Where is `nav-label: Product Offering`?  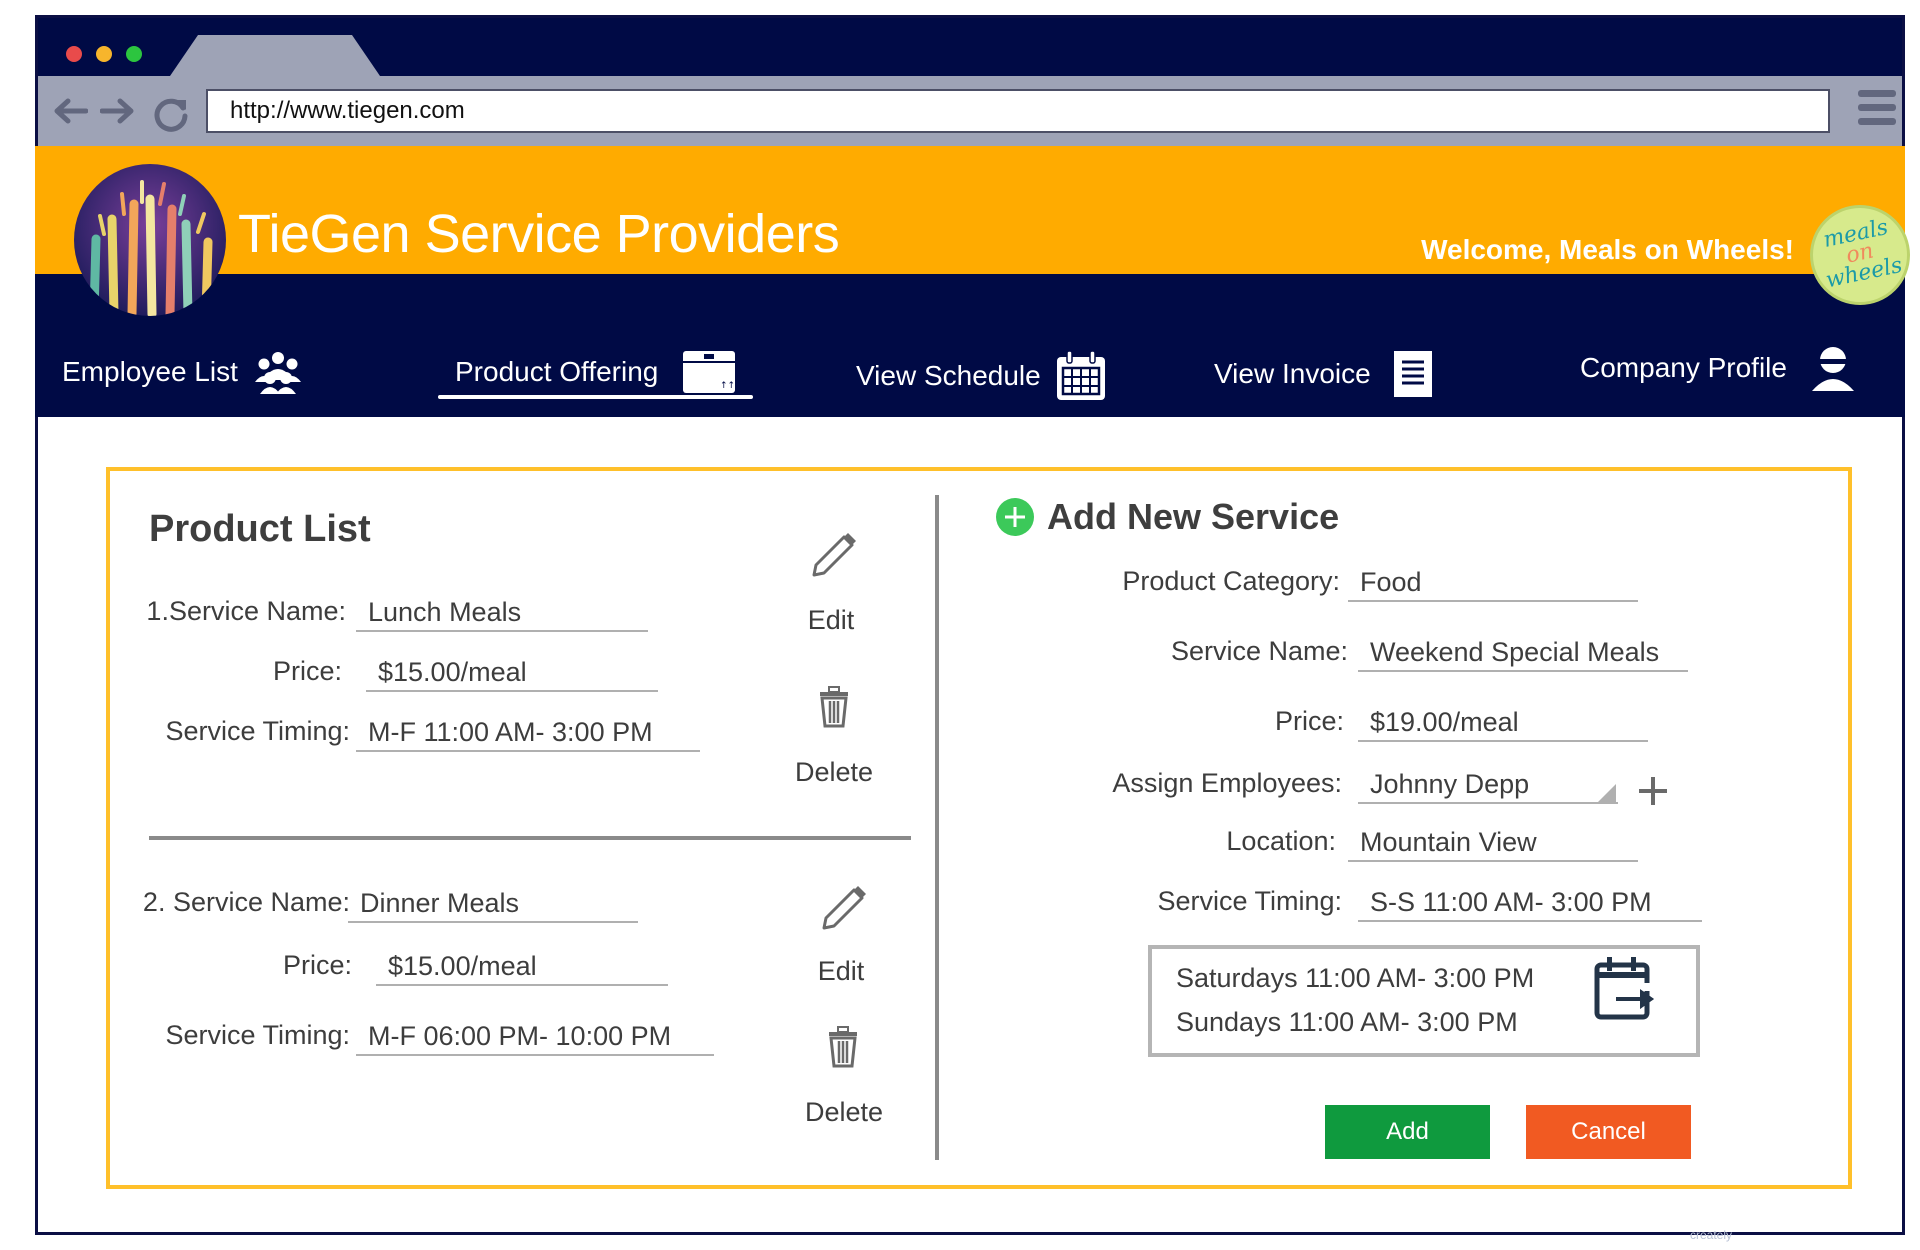
nav-label: Product Offering is located at coordinates (557, 371).